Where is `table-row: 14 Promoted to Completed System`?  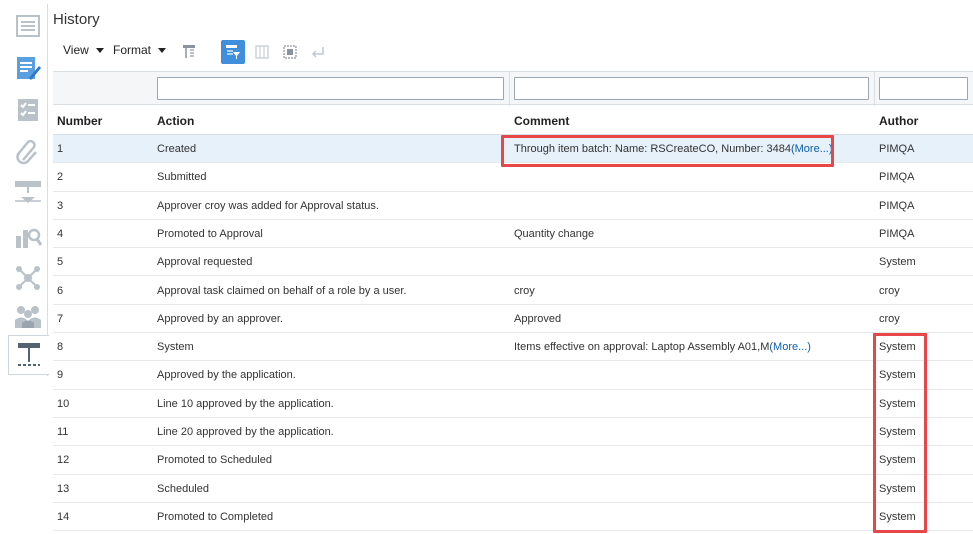 table-row: 14 Promoted to Completed System is located at coordinates (513, 517).